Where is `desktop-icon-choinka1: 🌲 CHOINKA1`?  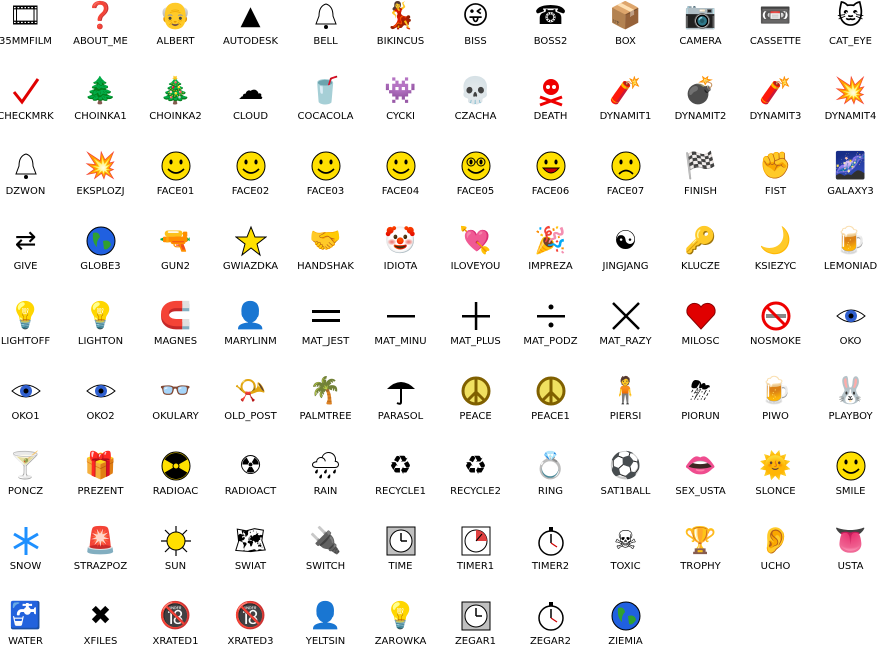 desktop-icon-choinka1: 🌲 CHOINKA1 is located at coordinates (100, 108).